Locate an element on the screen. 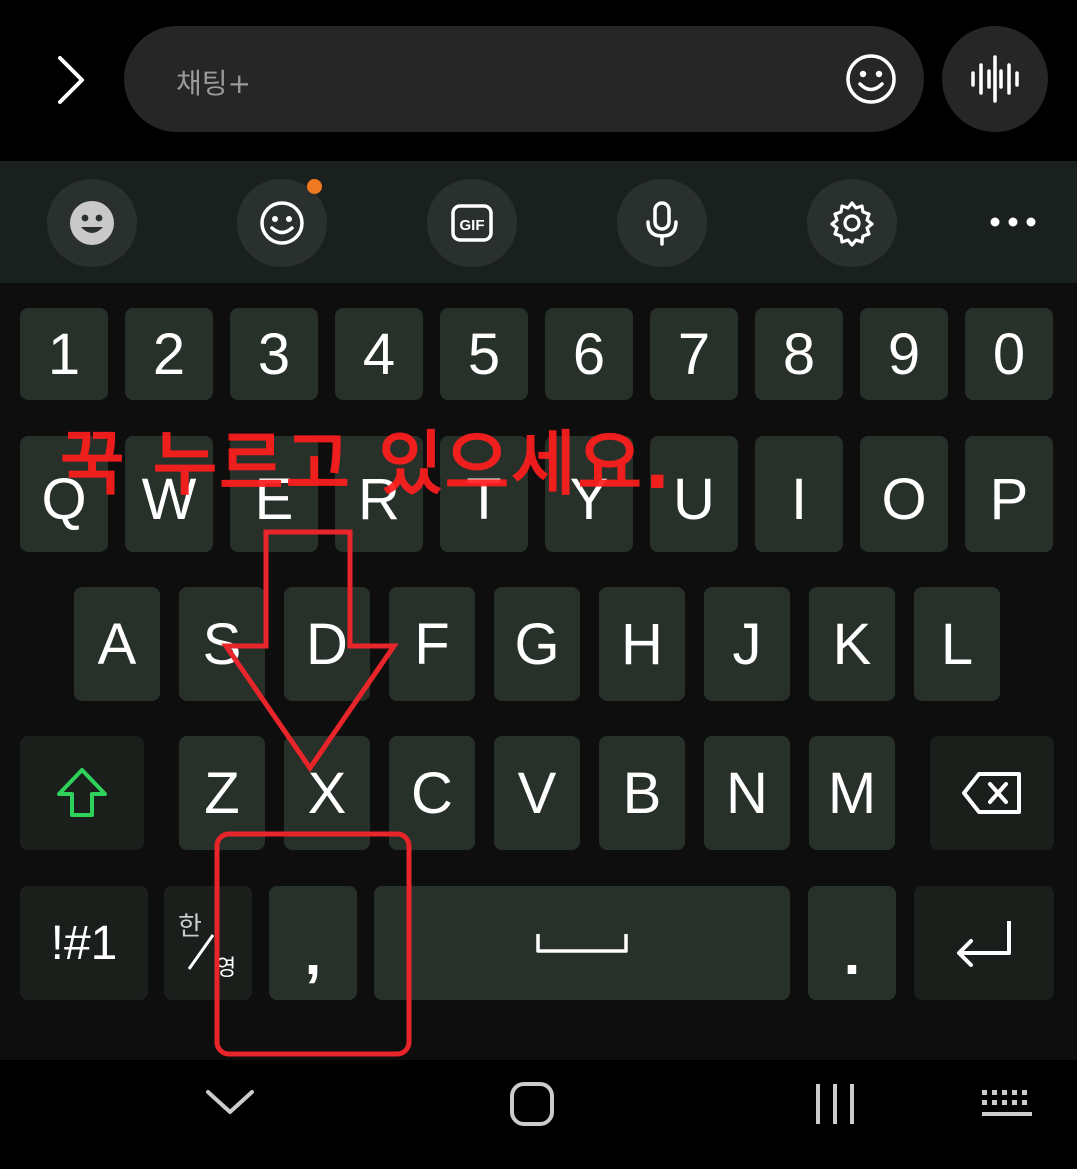  key-i: I is located at coordinates (799, 494).